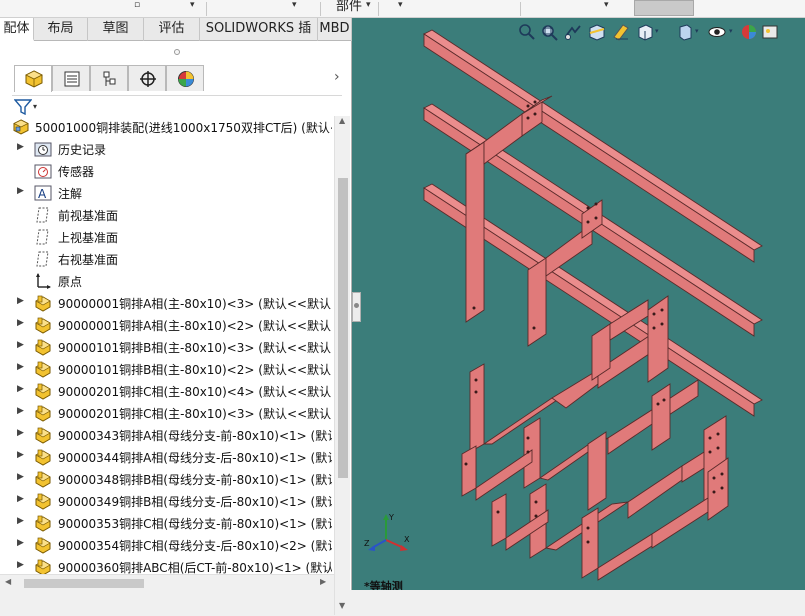 The image size is (805, 616). Describe the element at coordinates (343, 328) in the screenshot. I see `vertical-scroll-thumb` at that location.